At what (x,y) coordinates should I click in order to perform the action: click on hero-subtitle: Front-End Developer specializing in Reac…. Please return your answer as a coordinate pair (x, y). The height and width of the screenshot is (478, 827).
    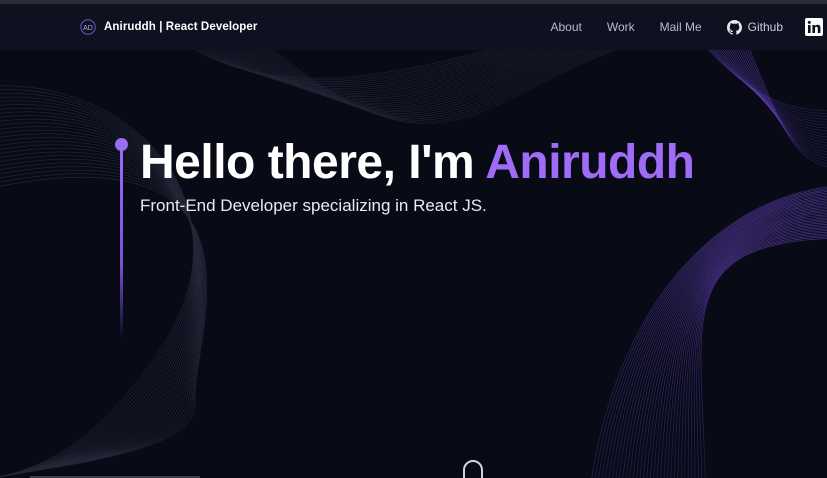
    Looking at the image, I should click on (313, 205).